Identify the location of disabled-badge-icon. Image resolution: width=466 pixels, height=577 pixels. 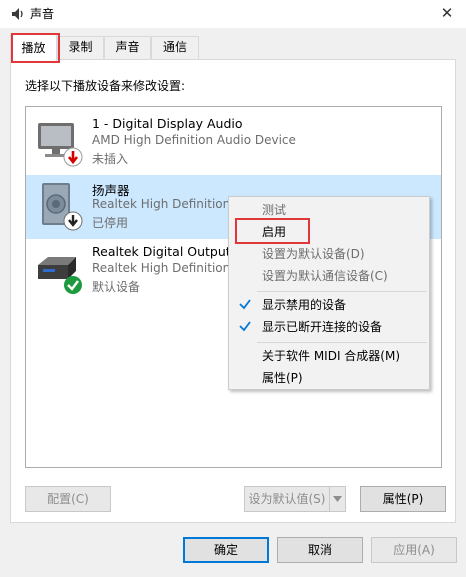
(73, 221).